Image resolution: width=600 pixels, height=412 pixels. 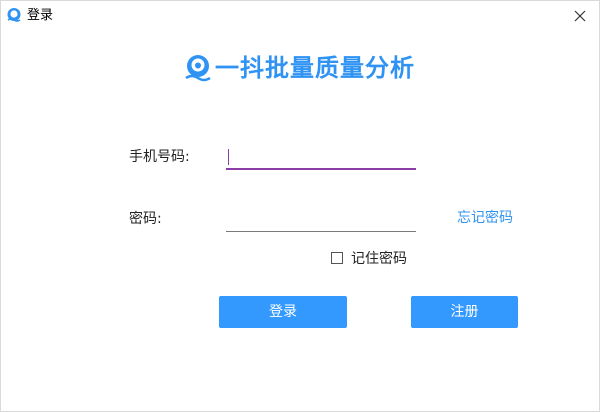 I want to click on remember-checkbox, so click(x=337, y=258).